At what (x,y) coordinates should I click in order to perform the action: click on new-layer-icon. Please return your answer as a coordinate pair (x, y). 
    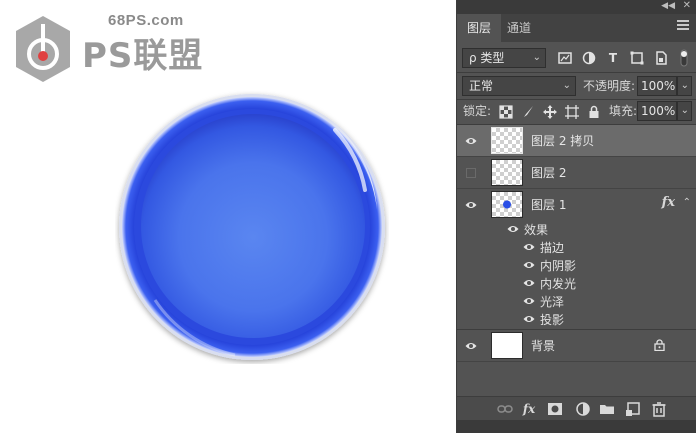
    Looking at the image, I should click on (633, 409).